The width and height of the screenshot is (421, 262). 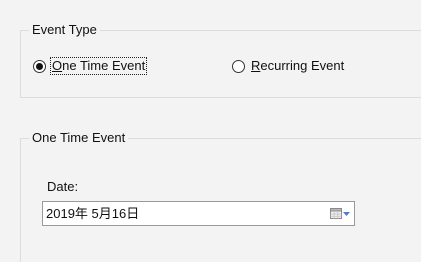 I want to click on recurring-event-mnemonic: R, so click(x=256, y=65).